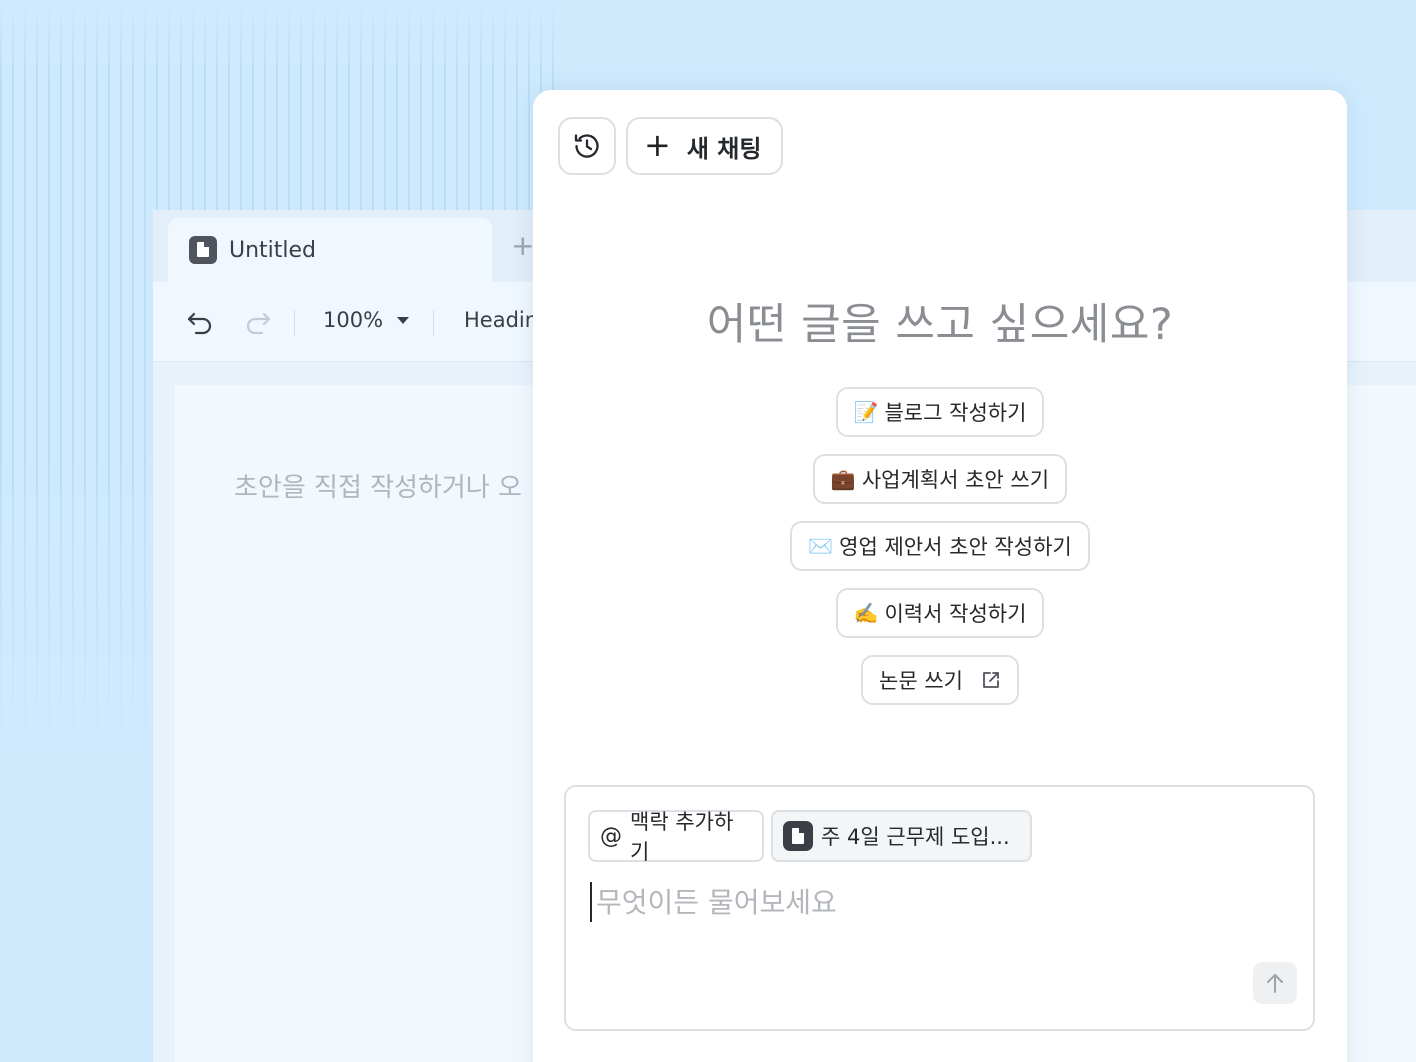 This screenshot has height=1062, width=1416. I want to click on undo-icon, so click(200, 322).